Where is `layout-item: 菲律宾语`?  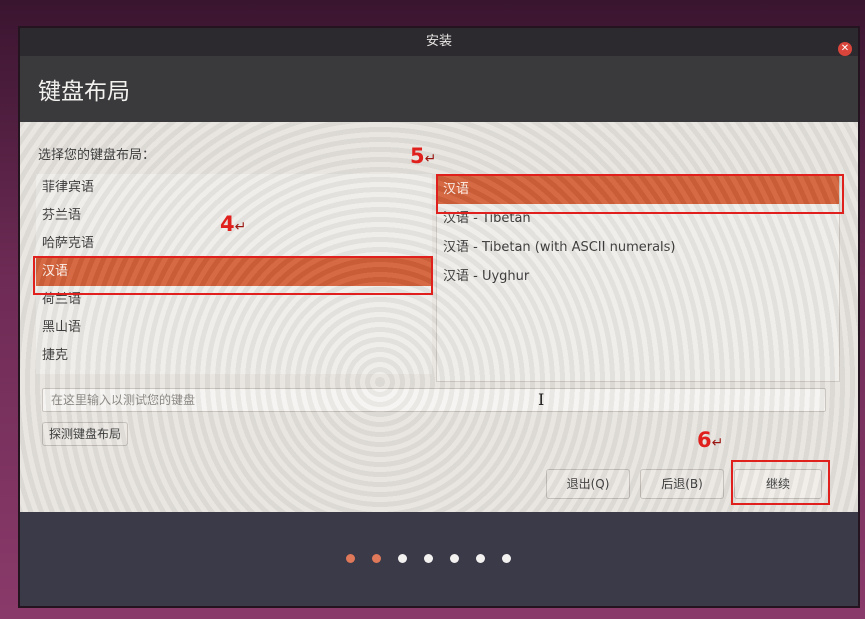
layout-item: 菲律宾语 is located at coordinates (234, 188).